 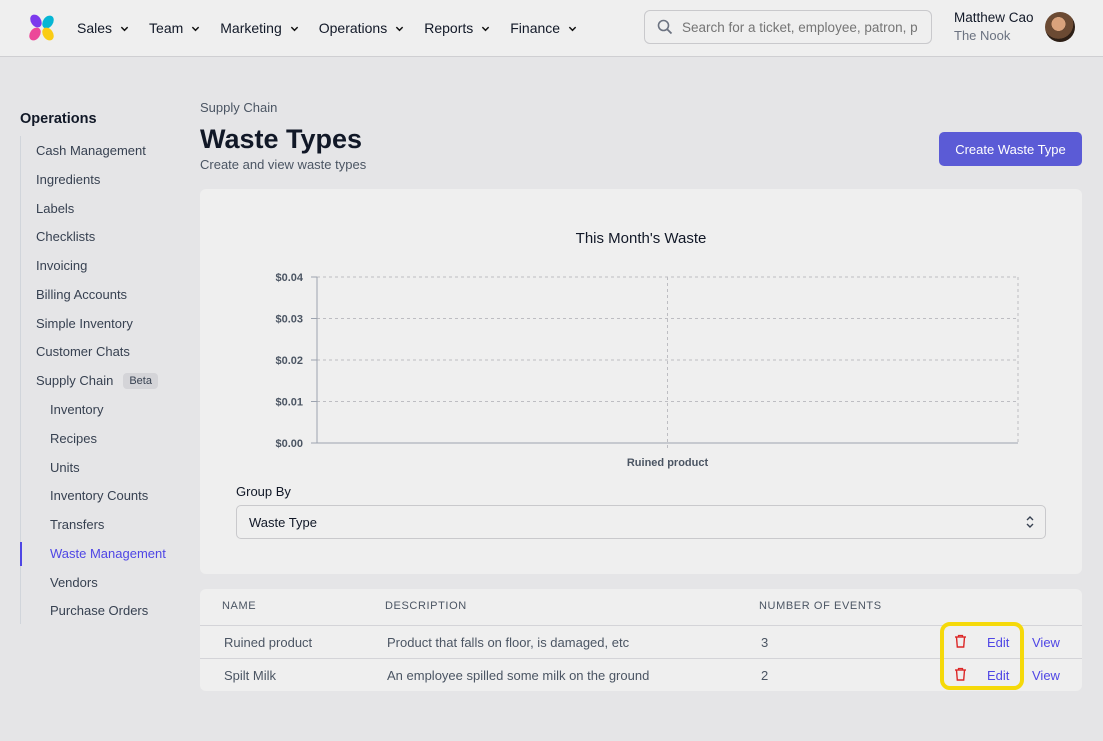 What do you see at coordinates (166, 28) in the screenshot?
I see `nav-team-label: Team` at bounding box center [166, 28].